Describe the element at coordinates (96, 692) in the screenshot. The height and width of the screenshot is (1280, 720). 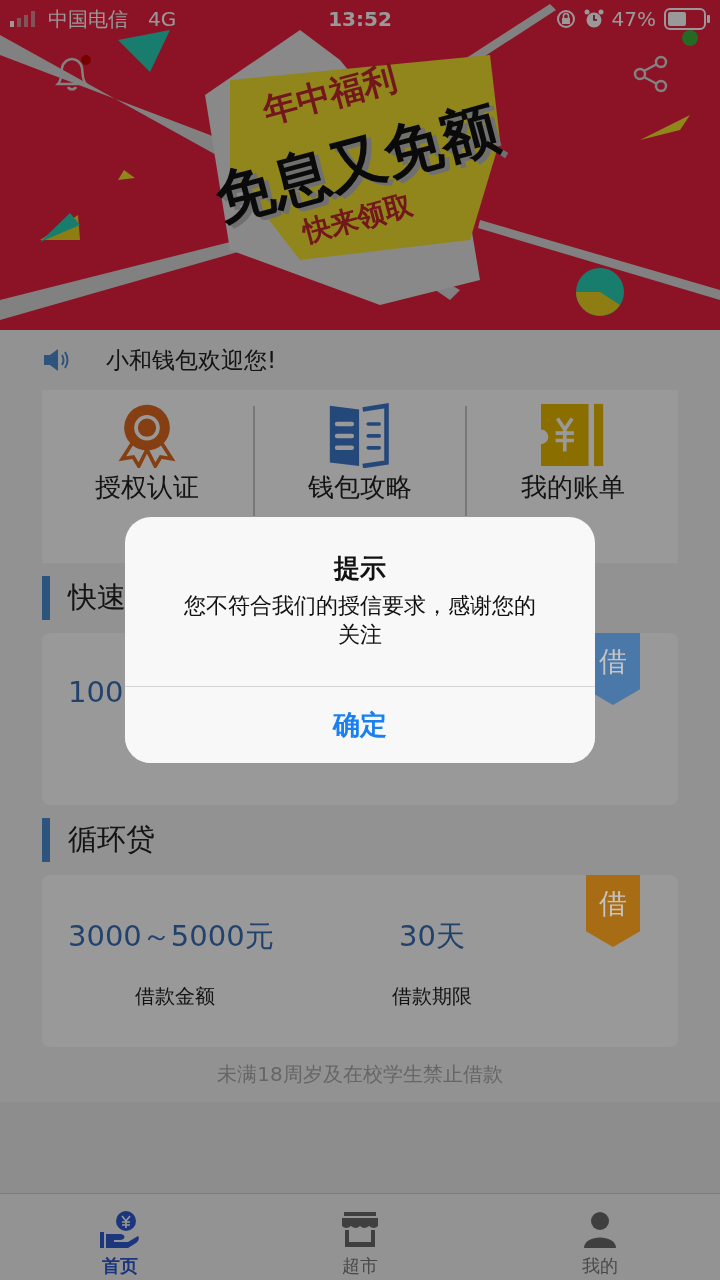
I see `loan-value: 100` at that location.